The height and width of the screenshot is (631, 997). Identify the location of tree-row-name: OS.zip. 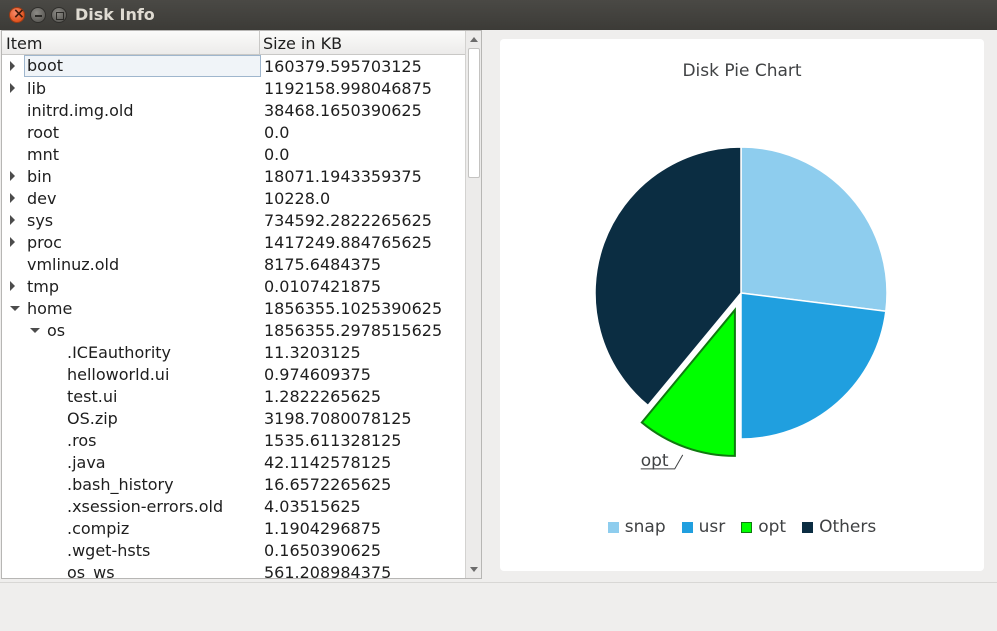
(92, 418).